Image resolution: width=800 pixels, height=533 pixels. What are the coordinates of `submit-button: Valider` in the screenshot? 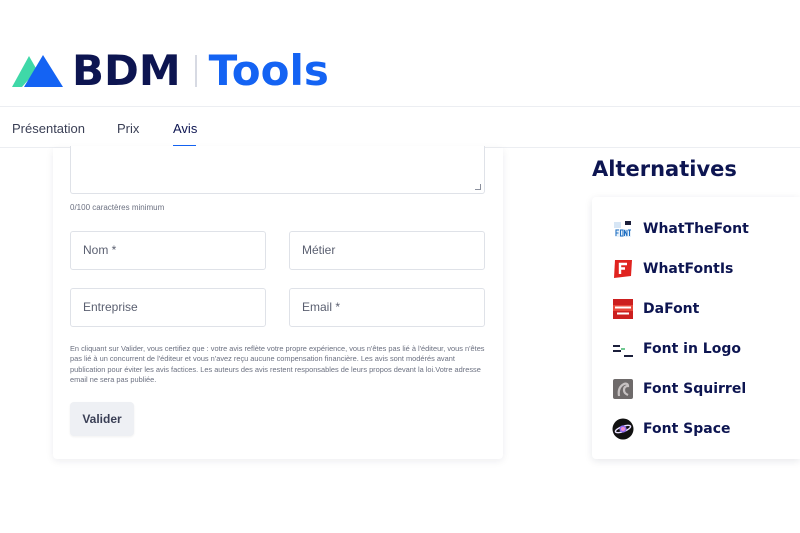 It's located at (102, 419).